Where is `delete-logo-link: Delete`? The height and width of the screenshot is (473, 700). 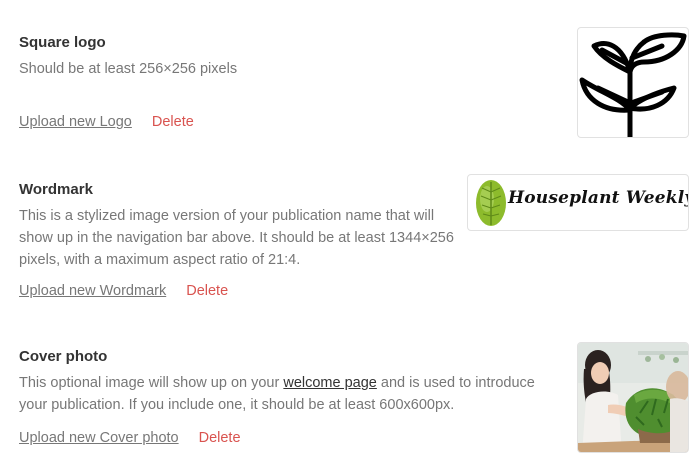 delete-logo-link: Delete is located at coordinates (173, 122).